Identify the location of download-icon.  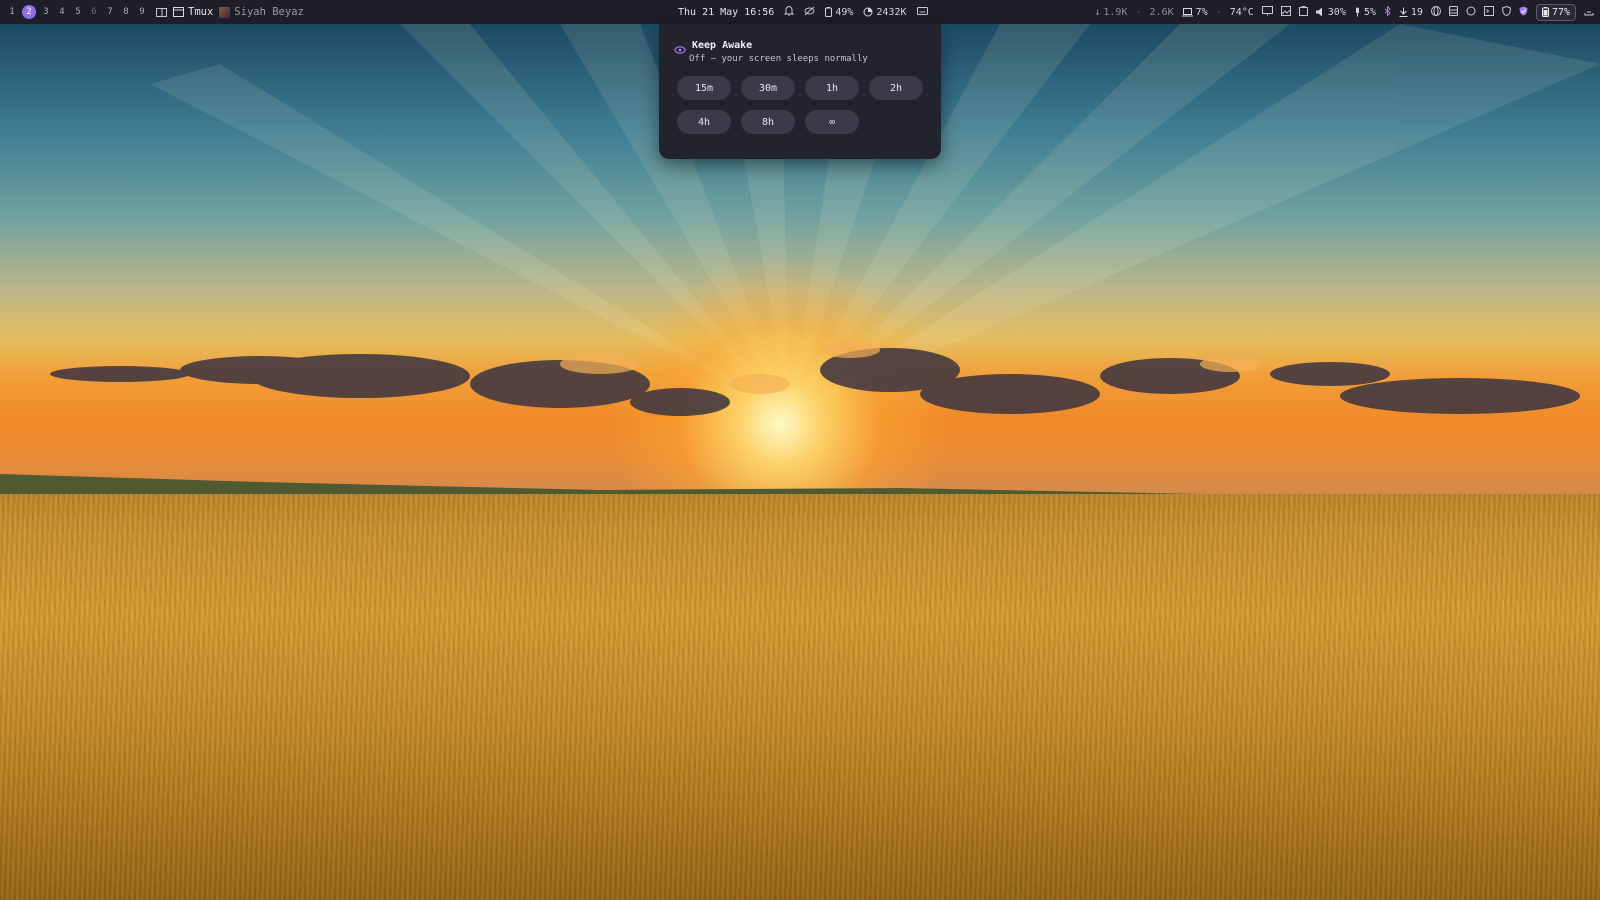
(1403, 12).